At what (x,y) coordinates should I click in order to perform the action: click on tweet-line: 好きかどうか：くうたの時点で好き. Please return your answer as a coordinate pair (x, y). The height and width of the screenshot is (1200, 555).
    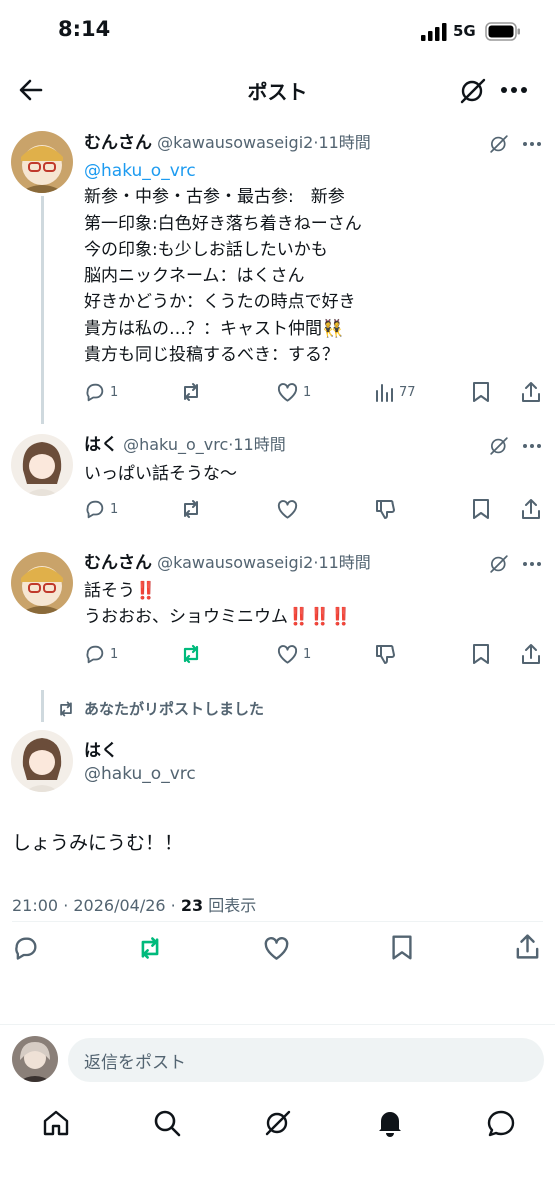
    Looking at the image, I should click on (220, 302).